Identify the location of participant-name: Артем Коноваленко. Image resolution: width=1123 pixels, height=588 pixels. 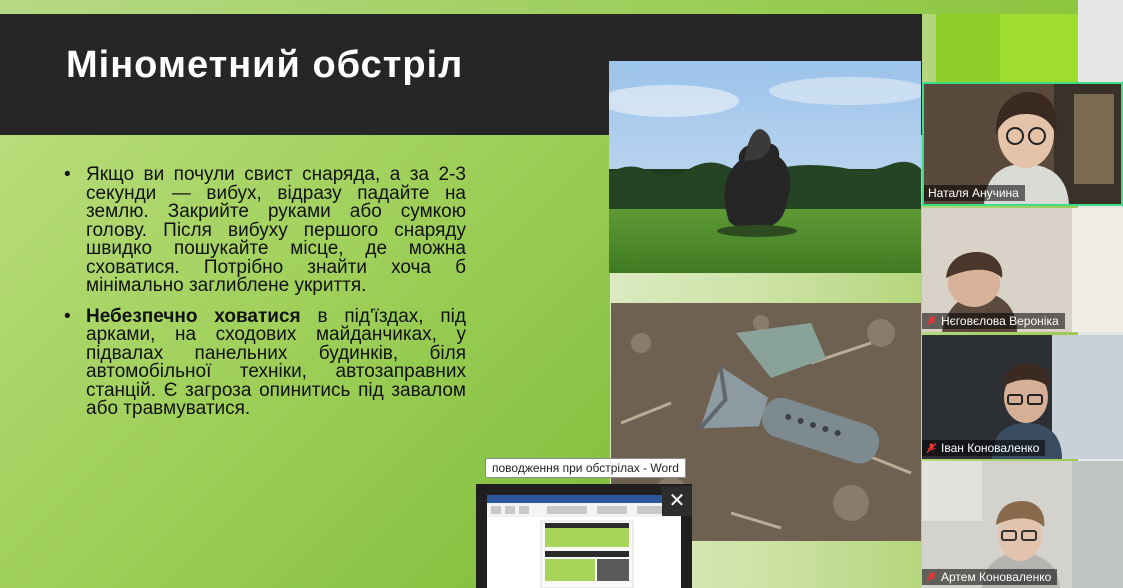
(996, 577).